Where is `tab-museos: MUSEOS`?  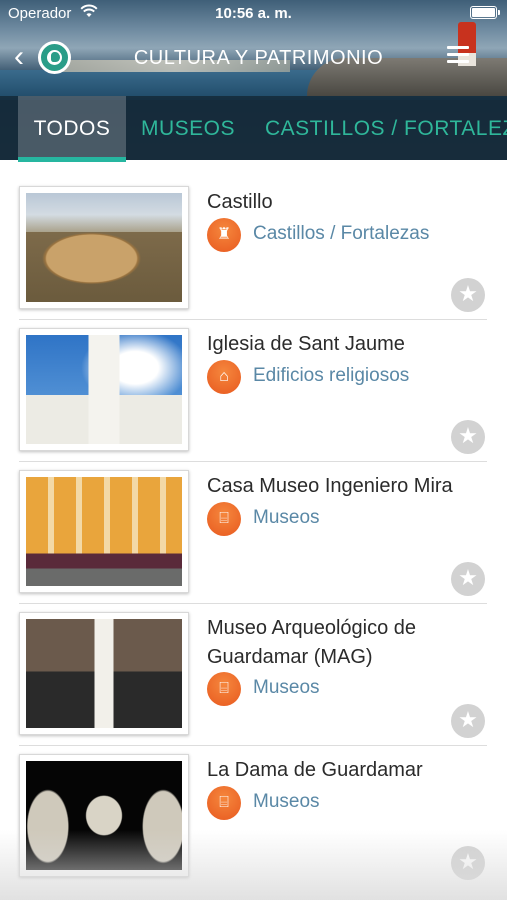 tab-museos: MUSEOS is located at coordinates (188, 128).